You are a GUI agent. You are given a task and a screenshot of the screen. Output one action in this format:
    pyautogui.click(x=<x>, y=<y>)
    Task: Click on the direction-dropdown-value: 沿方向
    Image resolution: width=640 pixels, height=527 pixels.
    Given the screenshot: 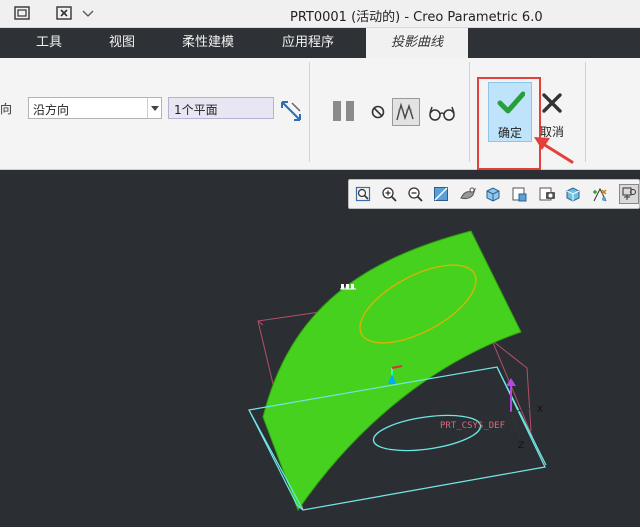 What is the action you would take?
    pyautogui.click(x=51, y=110)
    